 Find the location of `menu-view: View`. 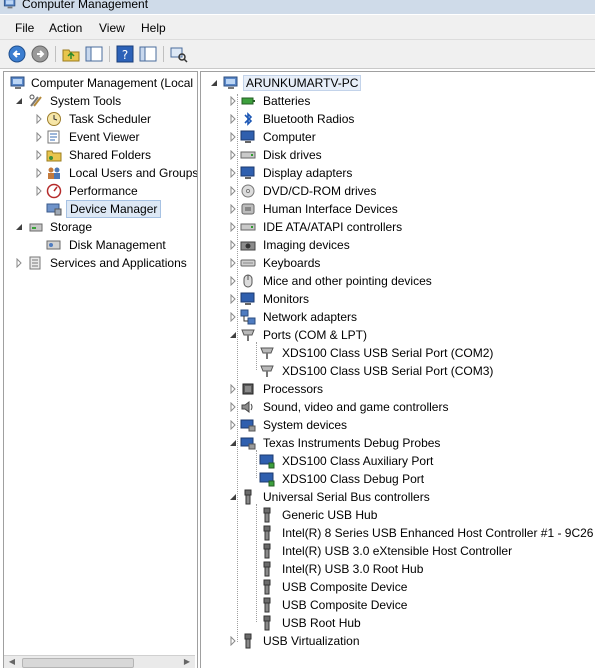

menu-view: View is located at coordinates (112, 28).